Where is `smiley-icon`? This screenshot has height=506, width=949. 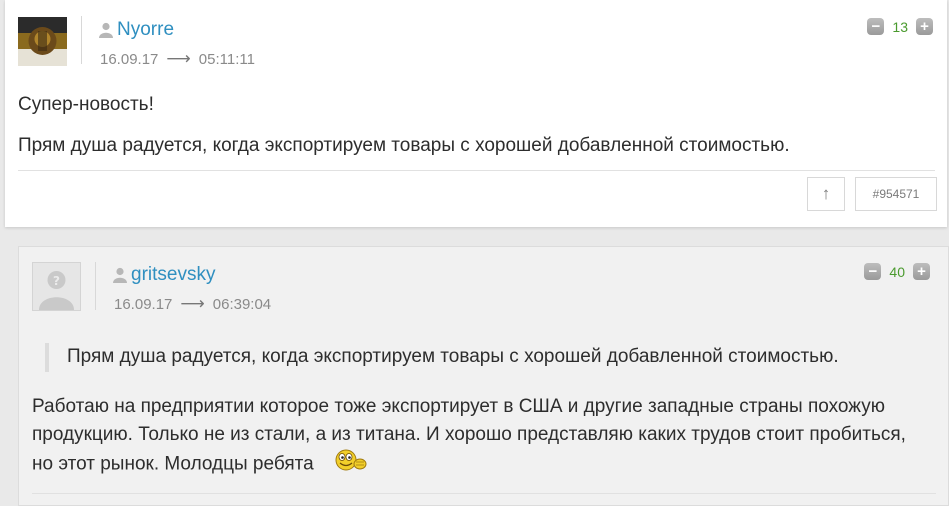 smiley-icon is located at coordinates (351, 464).